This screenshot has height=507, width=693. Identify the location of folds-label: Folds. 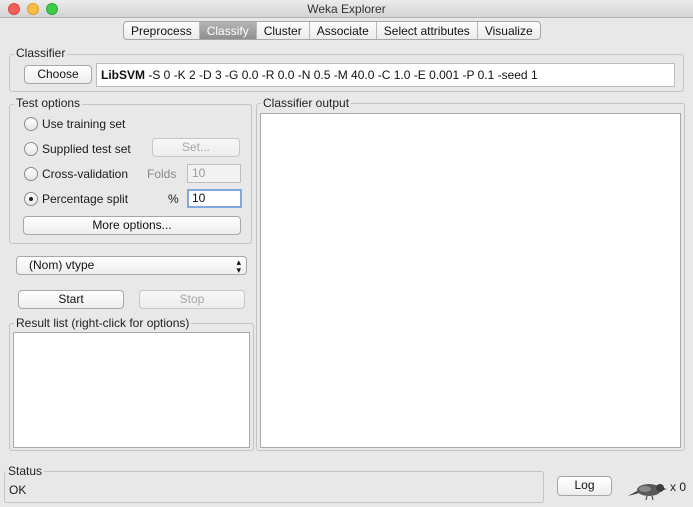
(162, 174).